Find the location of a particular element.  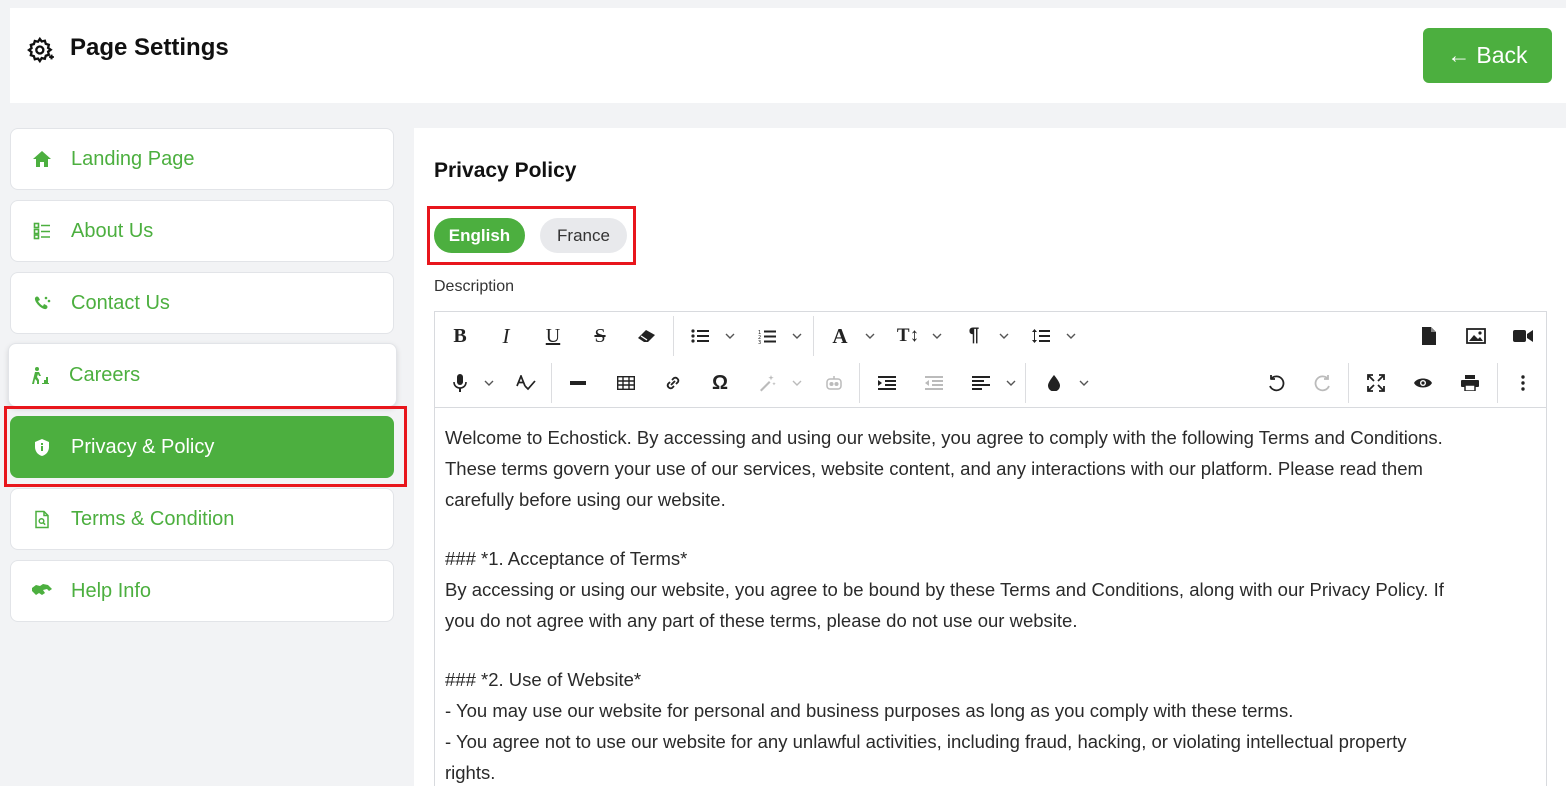

line-height-icon is located at coordinates (1041, 336).